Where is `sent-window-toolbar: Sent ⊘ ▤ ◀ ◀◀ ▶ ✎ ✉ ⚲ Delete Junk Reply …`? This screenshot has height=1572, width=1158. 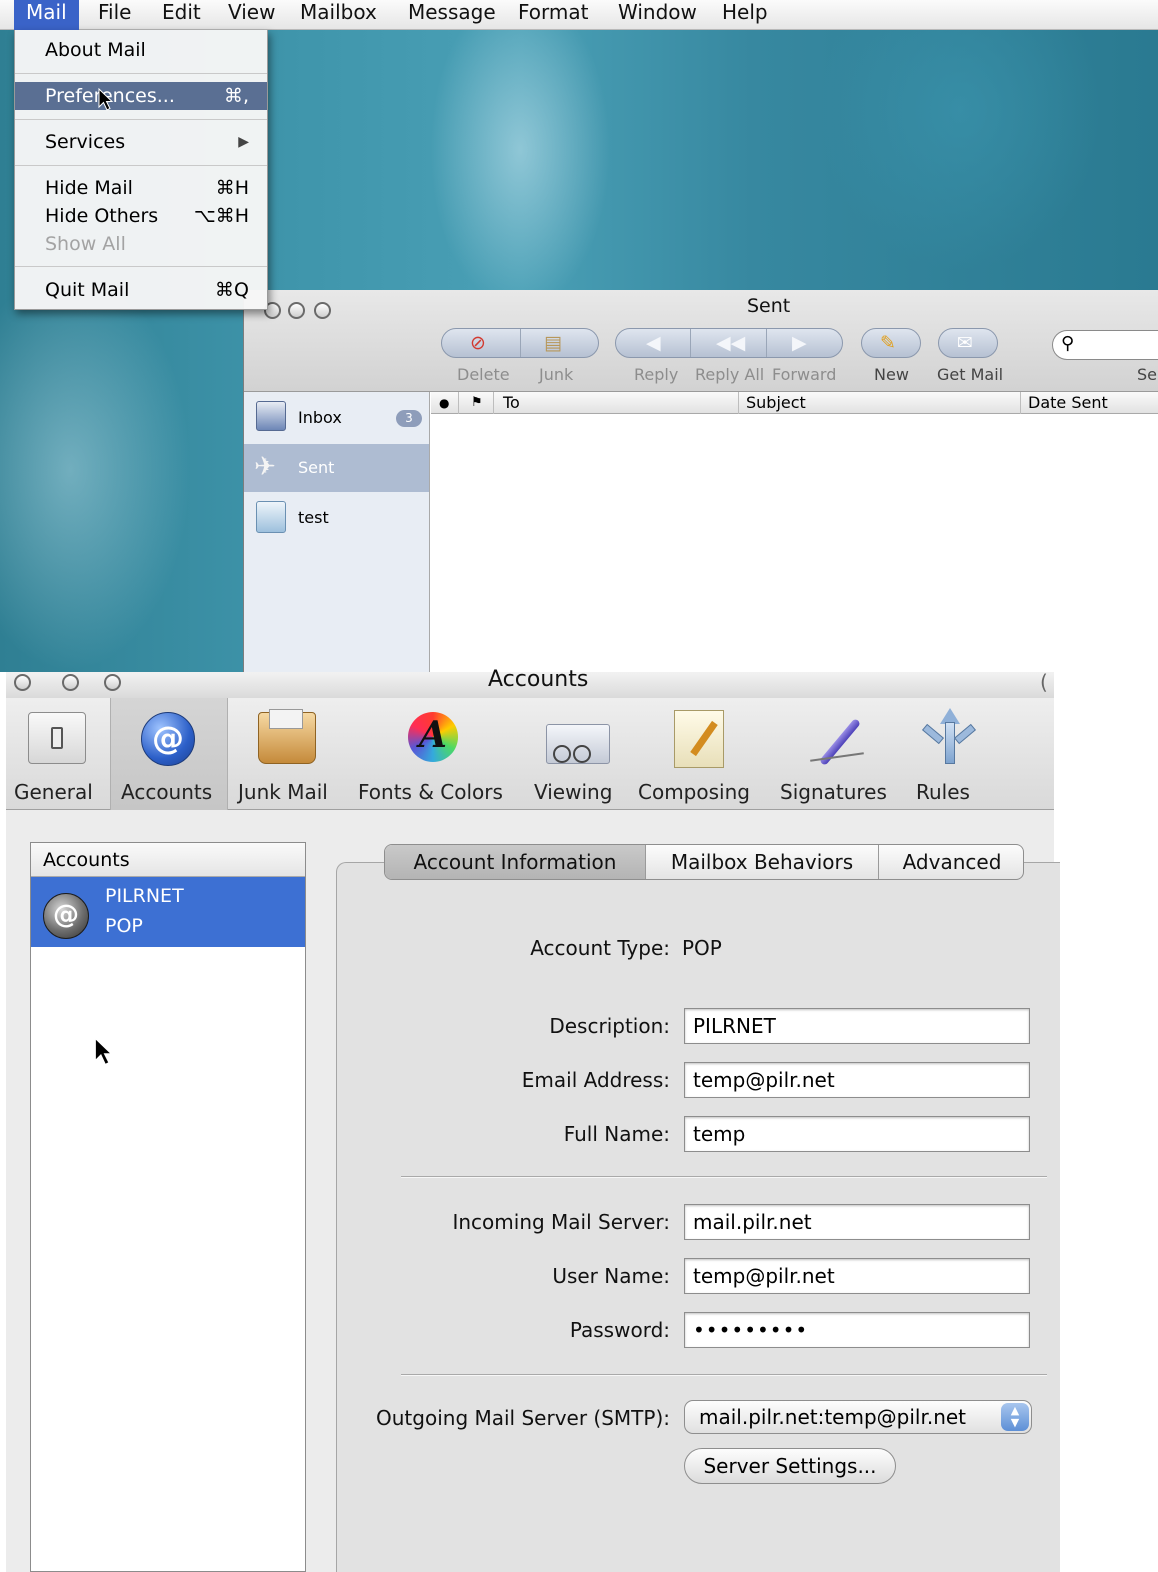 sent-window-toolbar: Sent ⊘ ▤ ◀ ◀◀ ▶ ✎ ✉ ⚲ Delete Junk Reply … is located at coordinates (701, 341).